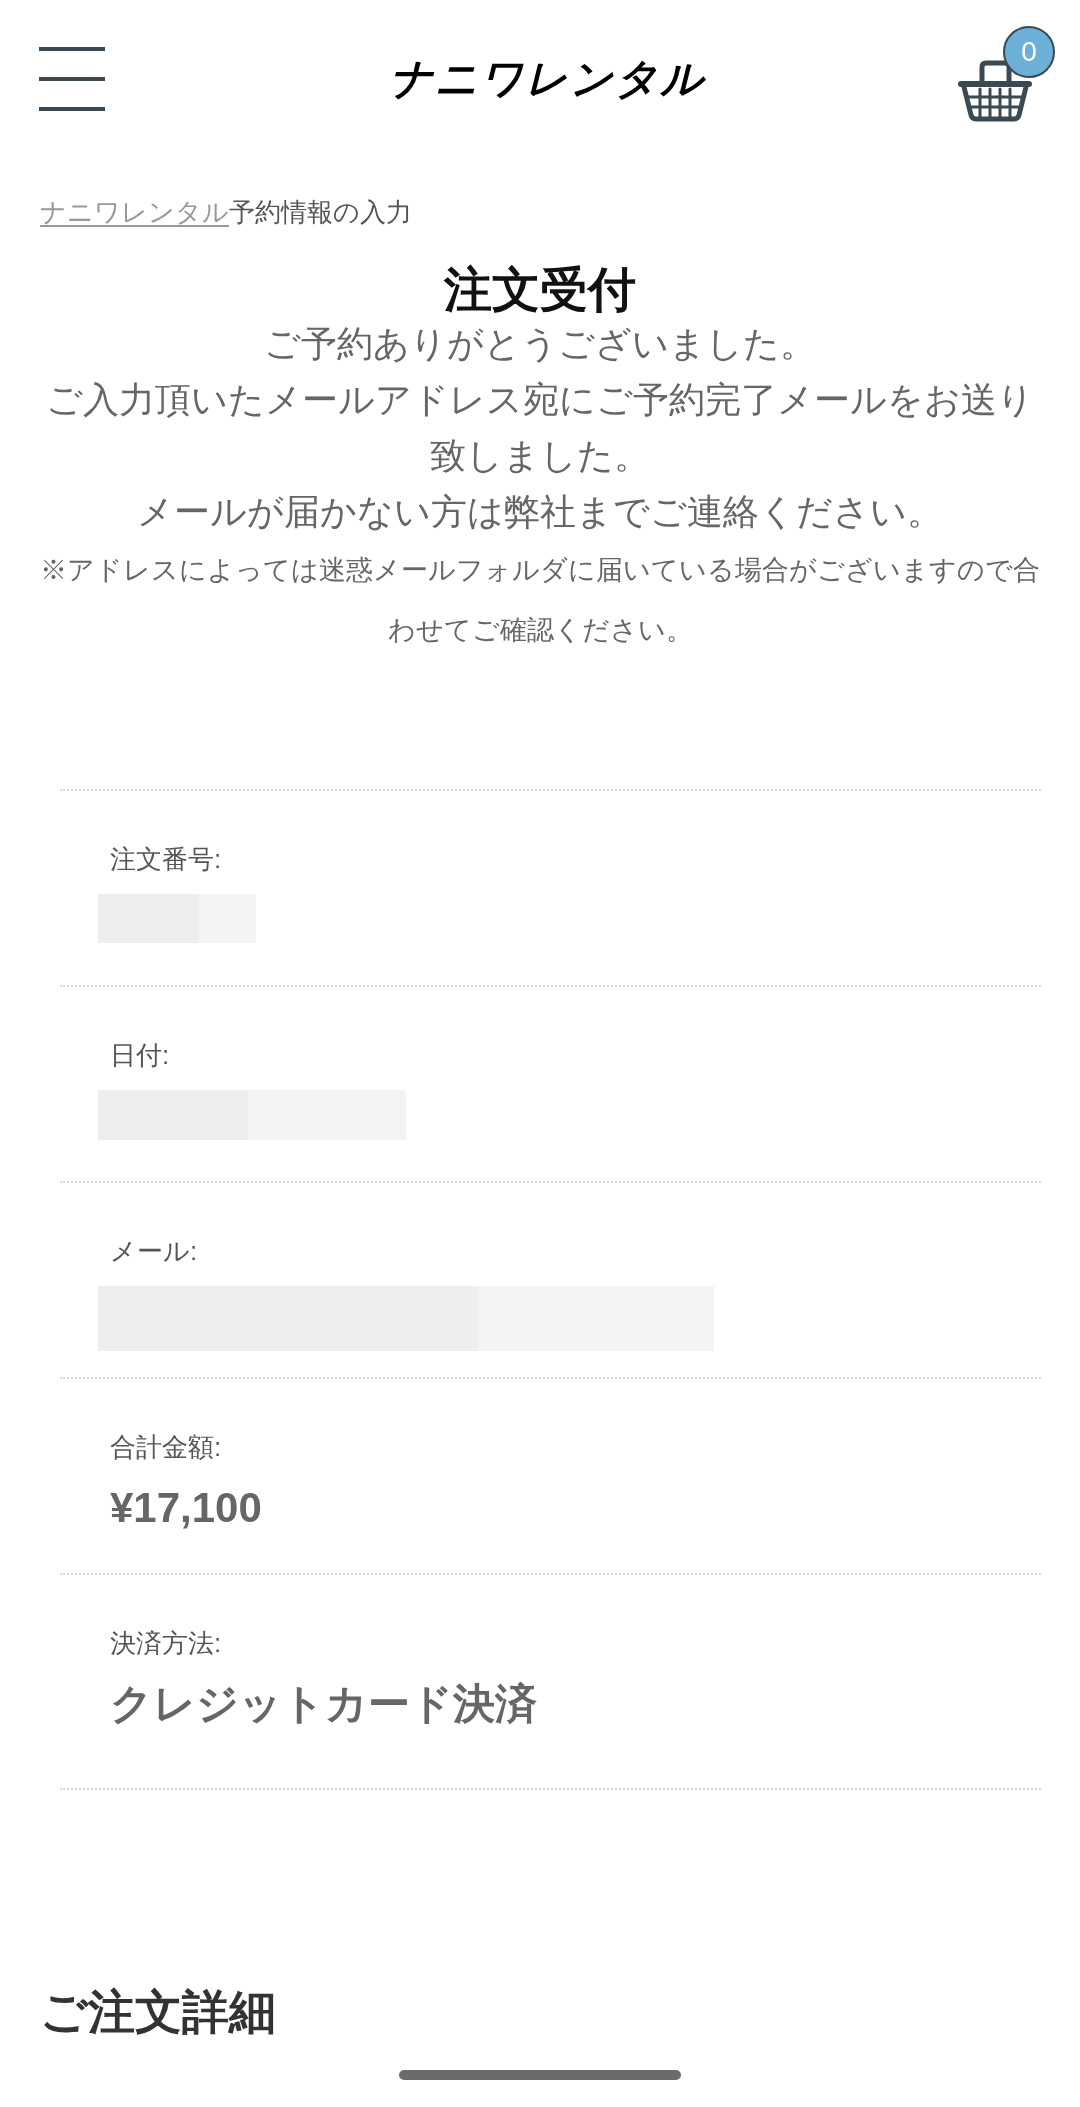 This screenshot has width=1080, height=2107. What do you see at coordinates (134, 212) in the screenshot?
I see `breadcrumb-link: ナニワレンタル` at bounding box center [134, 212].